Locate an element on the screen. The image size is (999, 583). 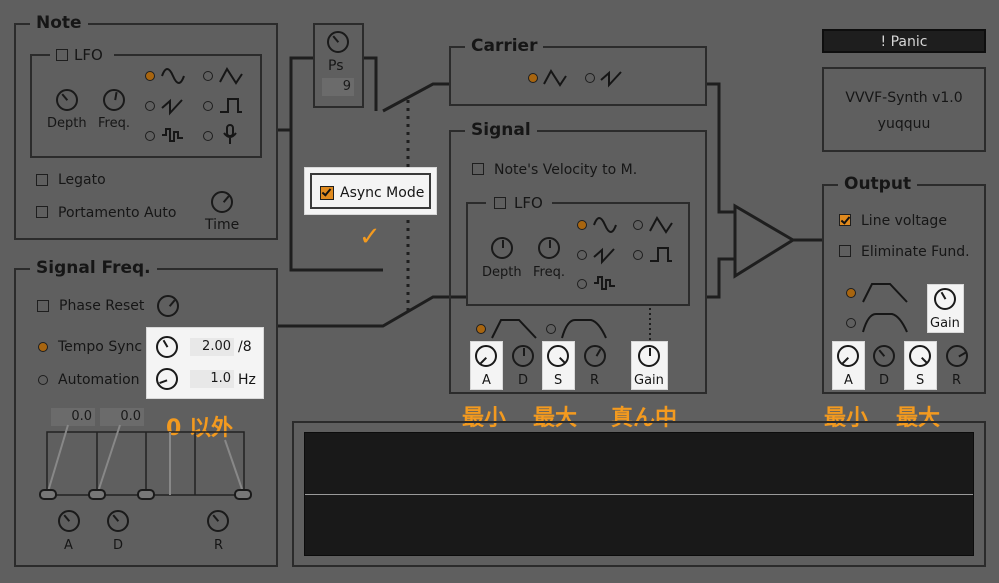
output-gain-knob is located at coordinates (945, 299).